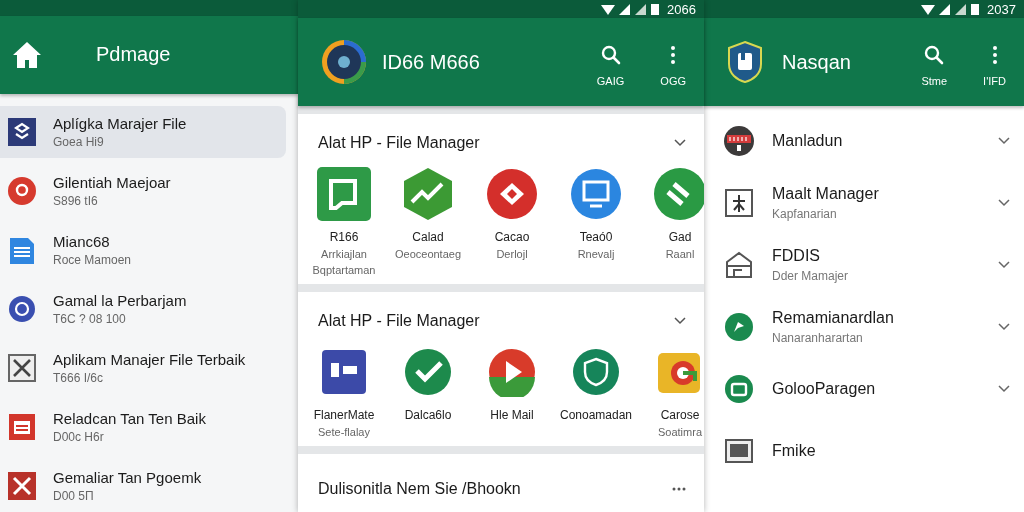 The width and height of the screenshot is (1024, 512). I want to click on app-caption: Bqptartaman, so click(344, 270).